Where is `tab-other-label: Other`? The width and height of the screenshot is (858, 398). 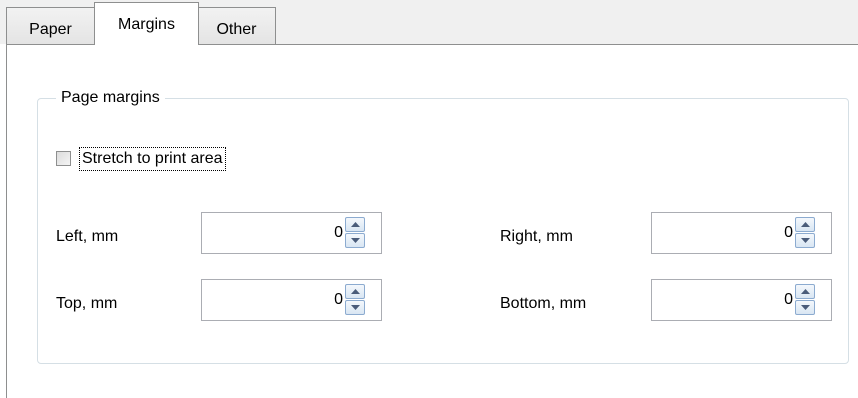
tab-other-label: Other is located at coordinates (236, 29).